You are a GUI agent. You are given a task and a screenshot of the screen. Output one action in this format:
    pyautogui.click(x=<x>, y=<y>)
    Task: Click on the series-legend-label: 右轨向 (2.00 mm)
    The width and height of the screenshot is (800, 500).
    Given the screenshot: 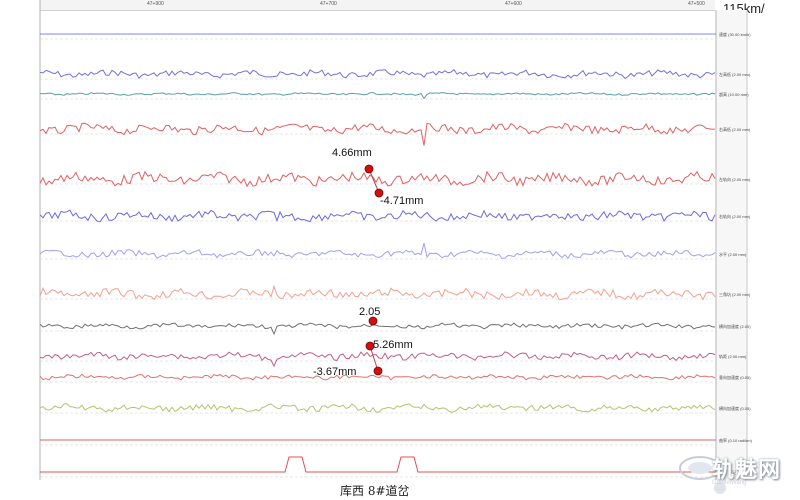 What is the action you would take?
    pyautogui.click(x=735, y=216)
    